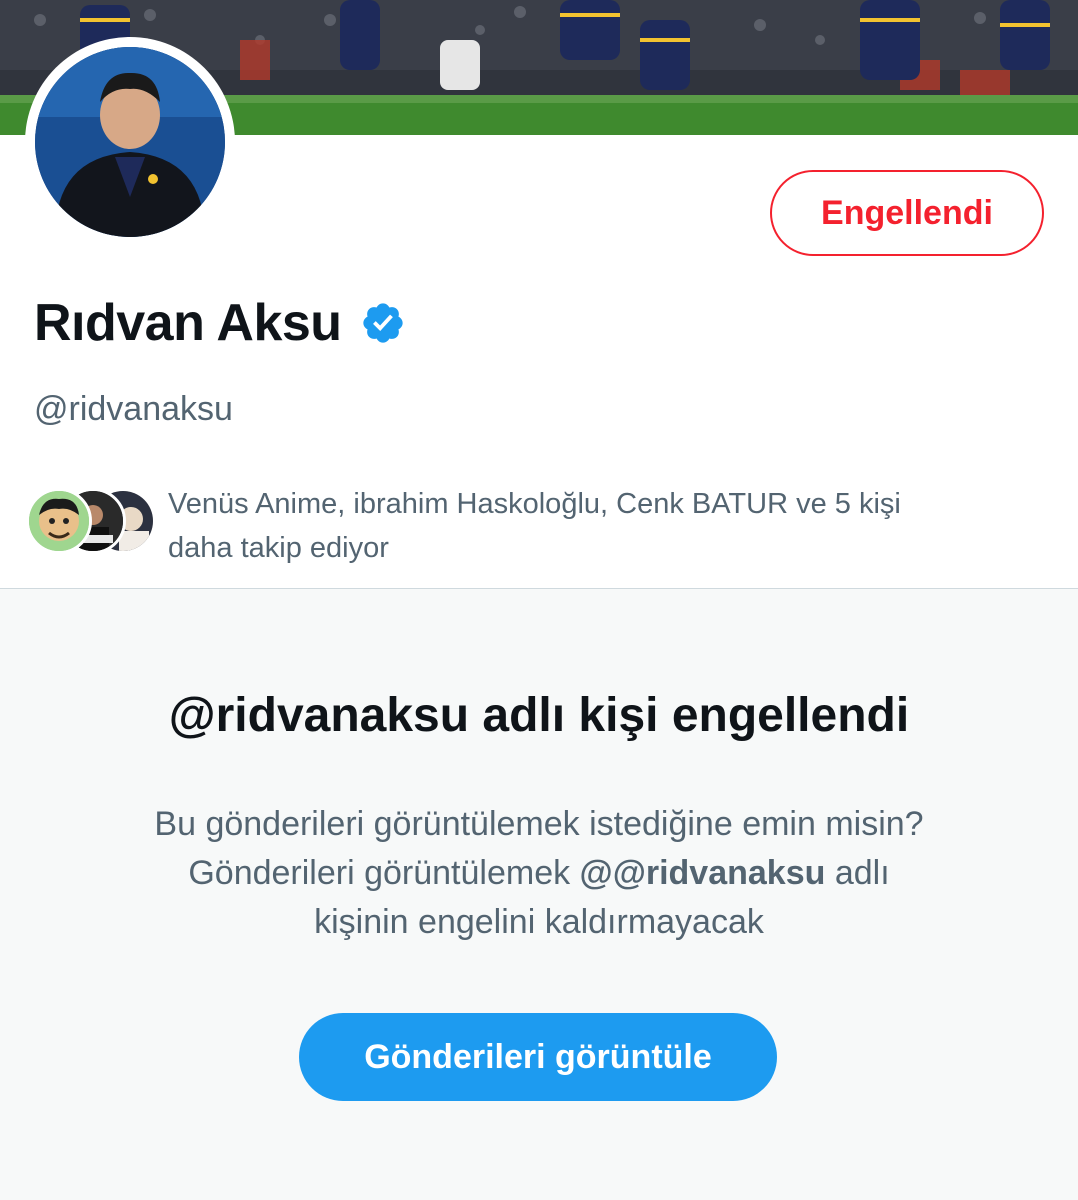 The height and width of the screenshot is (1200, 1078). I want to click on profile-name-row: Rıdvan Aksu, so click(220, 323).